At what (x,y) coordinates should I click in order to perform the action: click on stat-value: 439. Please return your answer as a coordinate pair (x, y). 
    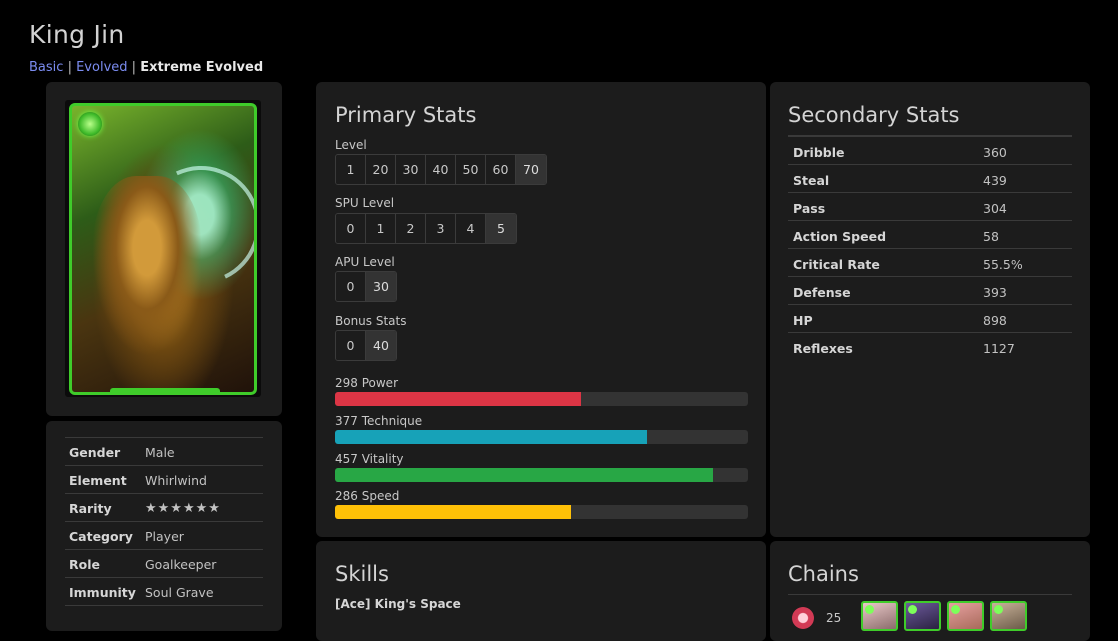
    Looking at the image, I should click on (995, 180).